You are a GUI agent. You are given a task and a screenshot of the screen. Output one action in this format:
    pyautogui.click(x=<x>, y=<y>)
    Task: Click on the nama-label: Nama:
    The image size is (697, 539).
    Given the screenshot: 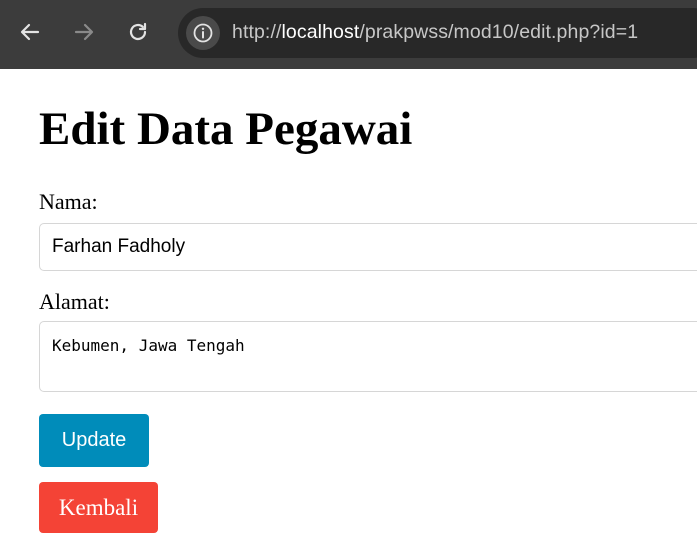 What is the action you would take?
    pyautogui.click(x=68, y=201)
    